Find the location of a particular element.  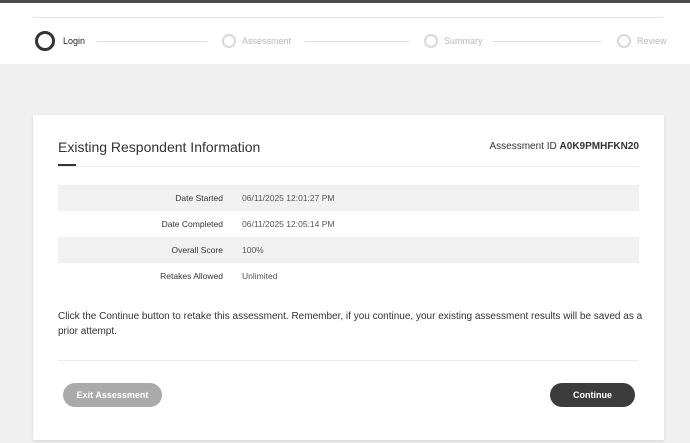

card-divider is located at coordinates (348, 166).